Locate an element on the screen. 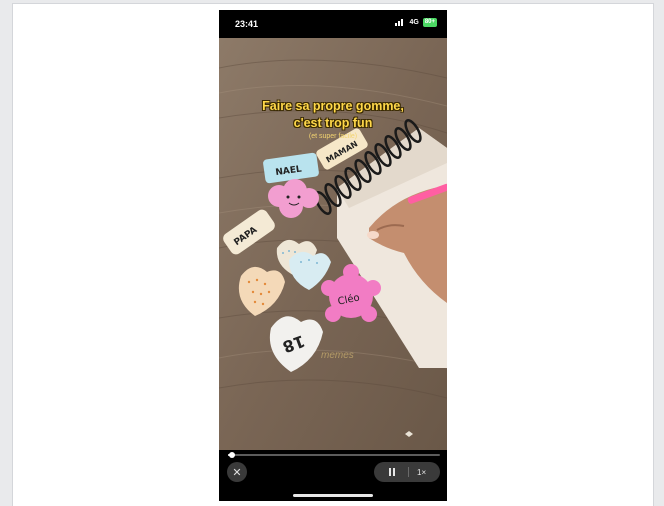 Image resolution: width=664 pixels, height=506 pixels. playback-pill: 1× is located at coordinates (407, 472).